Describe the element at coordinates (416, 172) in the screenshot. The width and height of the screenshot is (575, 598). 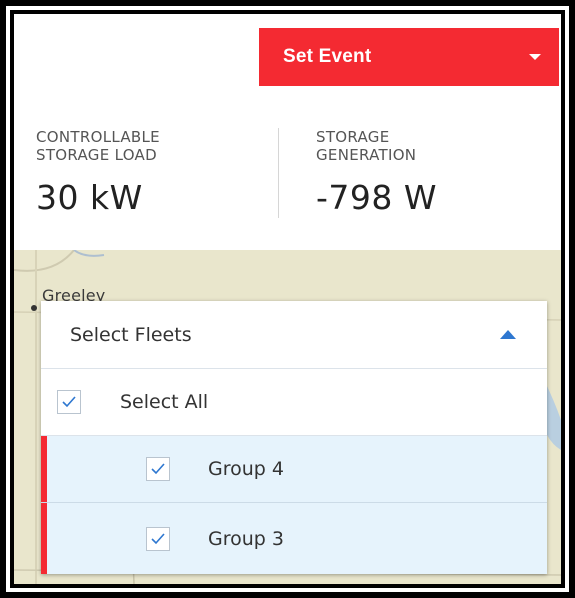
I see `storage-generation-metric: STORAGE GENERATION -798 W` at that location.